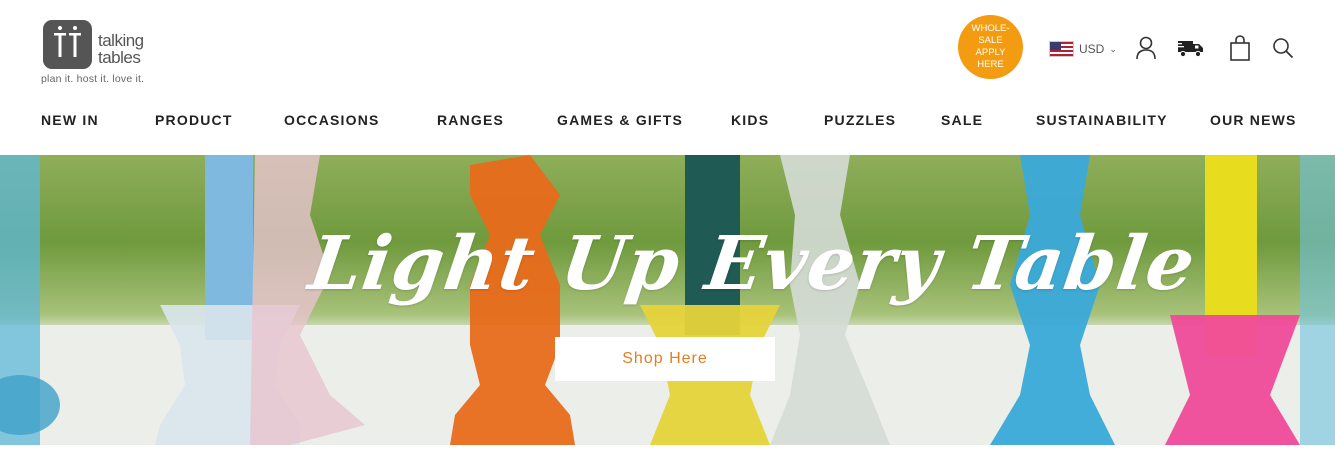 The width and height of the screenshot is (1335, 462). Describe the element at coordinates (93, 79) in the screenshot. I see `brand-tagline: plan it. host it. love it.` at that location.